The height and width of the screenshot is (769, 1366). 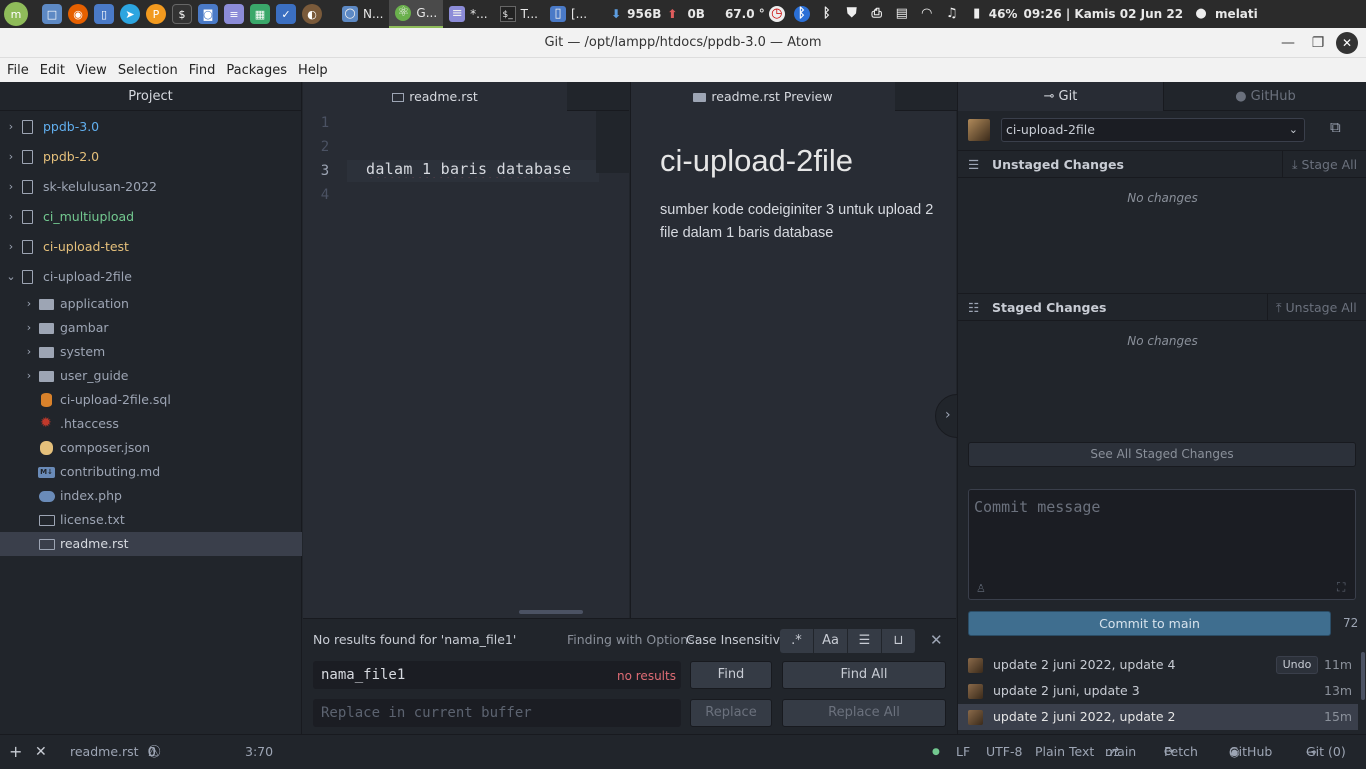 What do you see at coordinates (202, 70) in the screenshot?
I see `menu-find: Find` at bounding box center [202, 70].